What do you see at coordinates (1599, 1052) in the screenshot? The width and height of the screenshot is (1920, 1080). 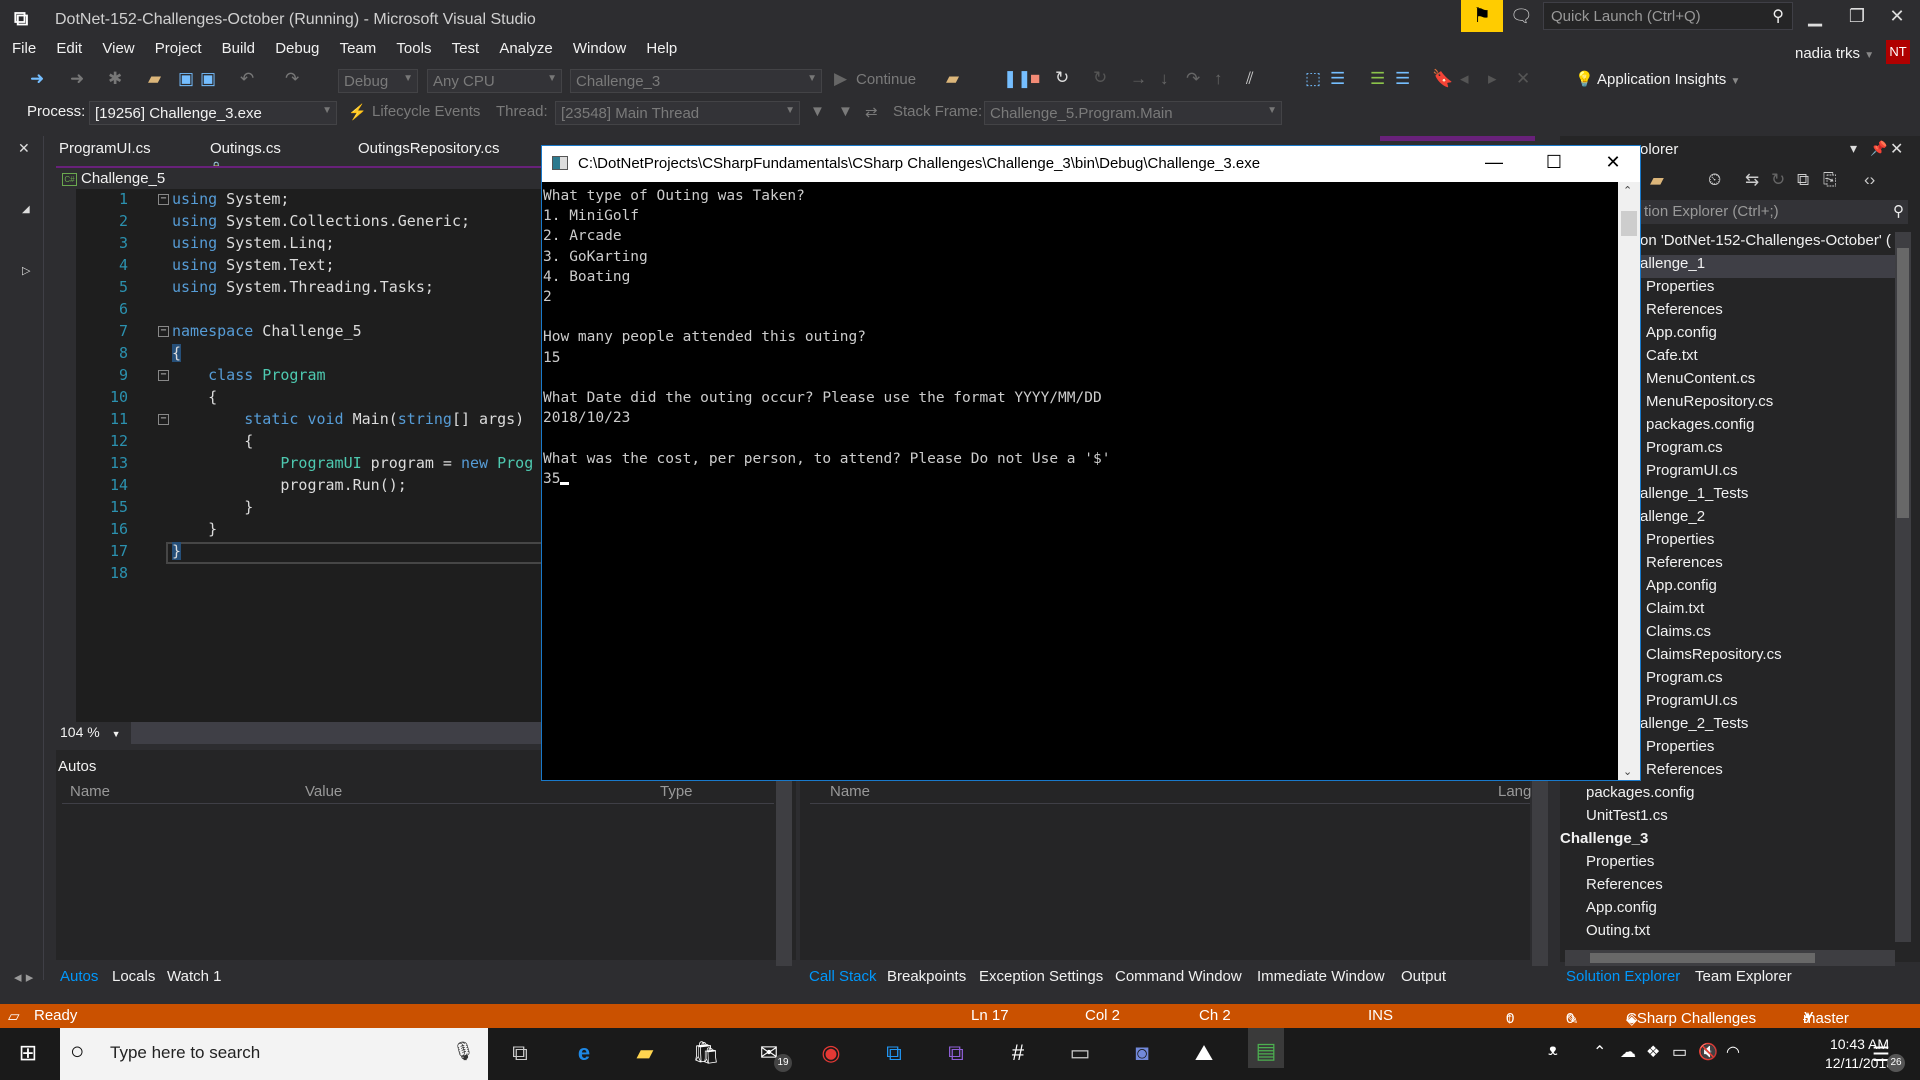 I see `show-hidden-icons: ⌃` at bounding box center [1599, 1052].